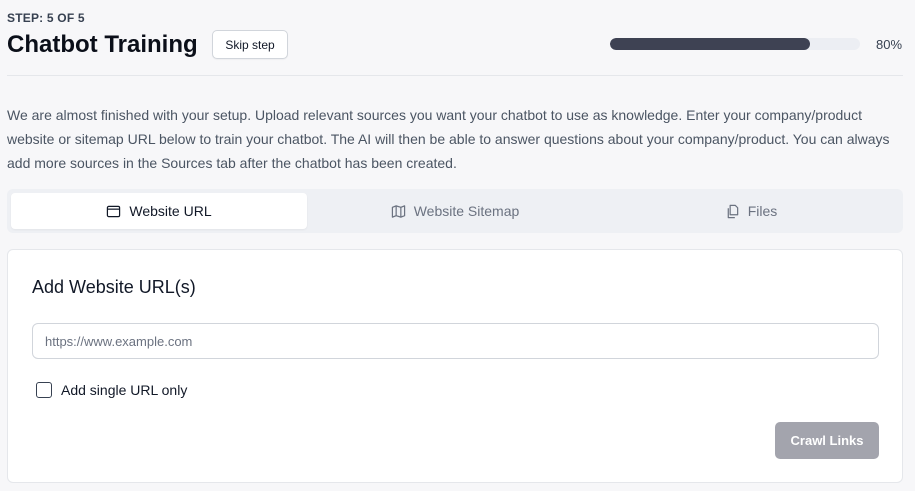 The image size is (915, 491). Describe the element at coordinates (827, 440) in the screenshot. I see `crawl-links-button: Crawl Links` at that location.